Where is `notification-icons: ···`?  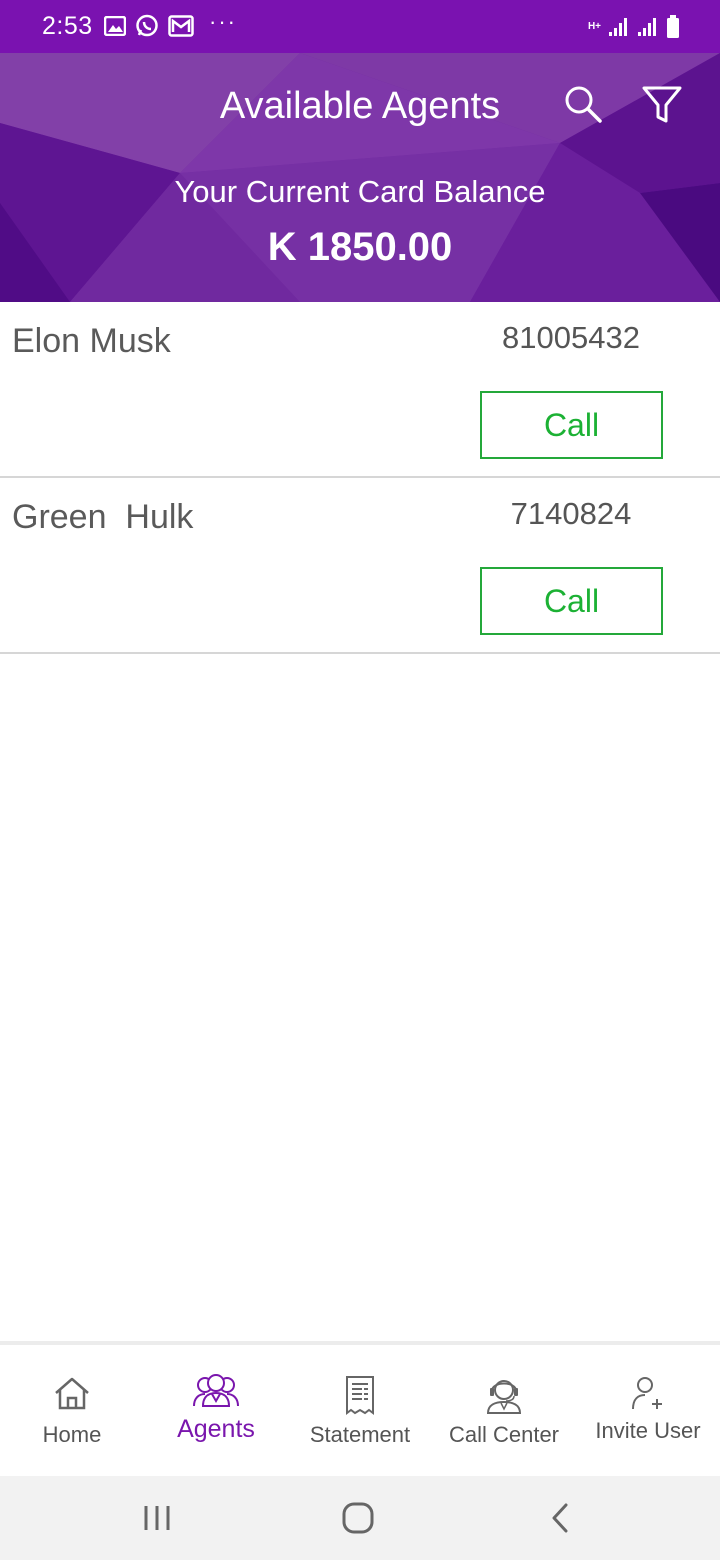
notification-icons: ··· is located at coordinates (170, 24).